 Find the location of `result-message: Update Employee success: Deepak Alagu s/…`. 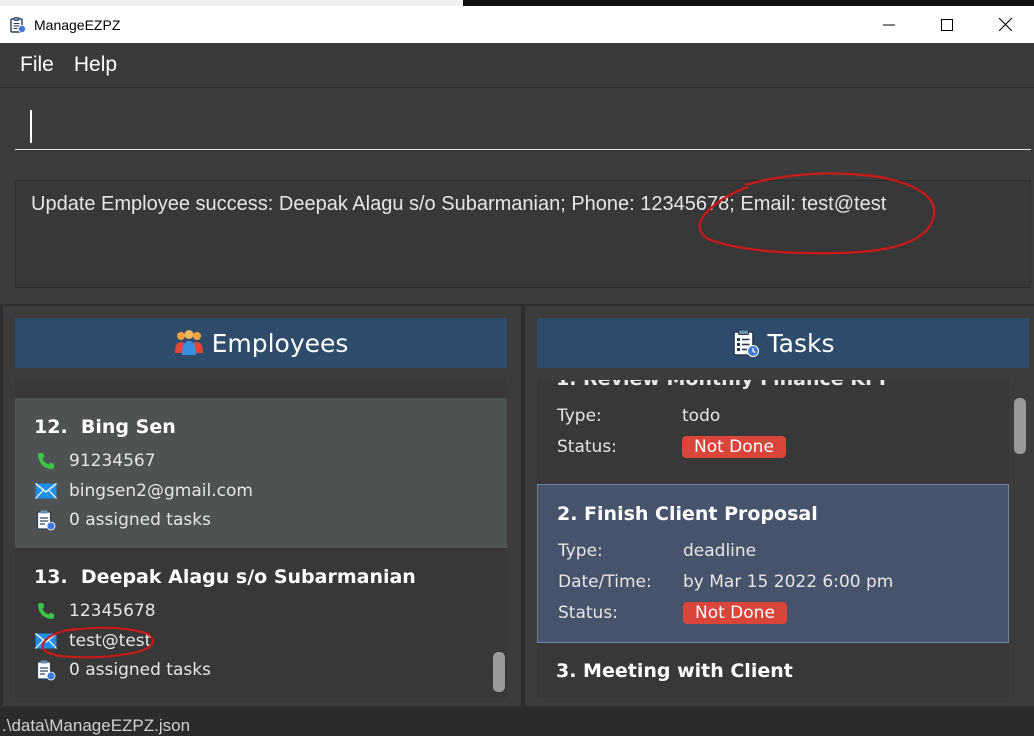

result-message: Update Employee success: Deepak Alagu s/… is located at coordinates (459, 204).